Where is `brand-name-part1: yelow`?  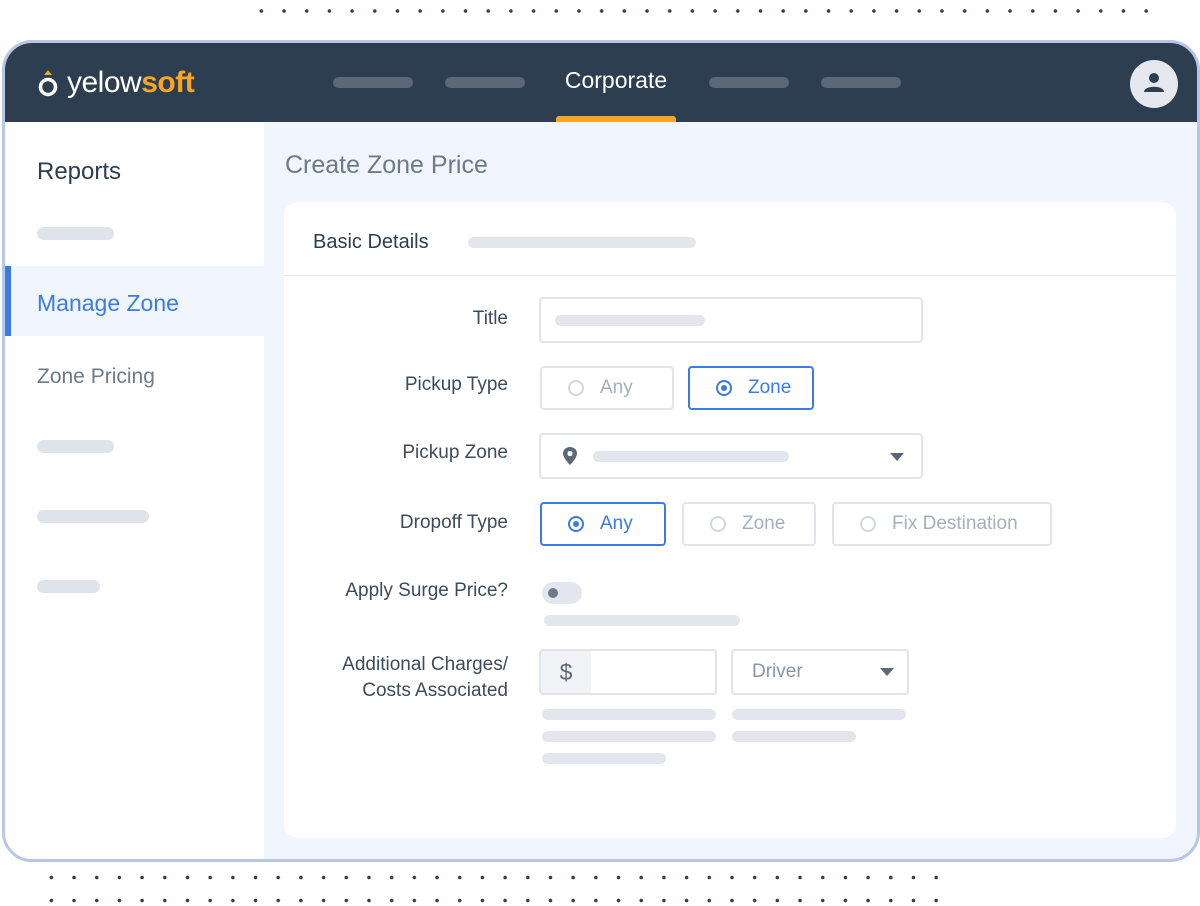 brand-name-part1: yelow is located at coordinates (104, 82).